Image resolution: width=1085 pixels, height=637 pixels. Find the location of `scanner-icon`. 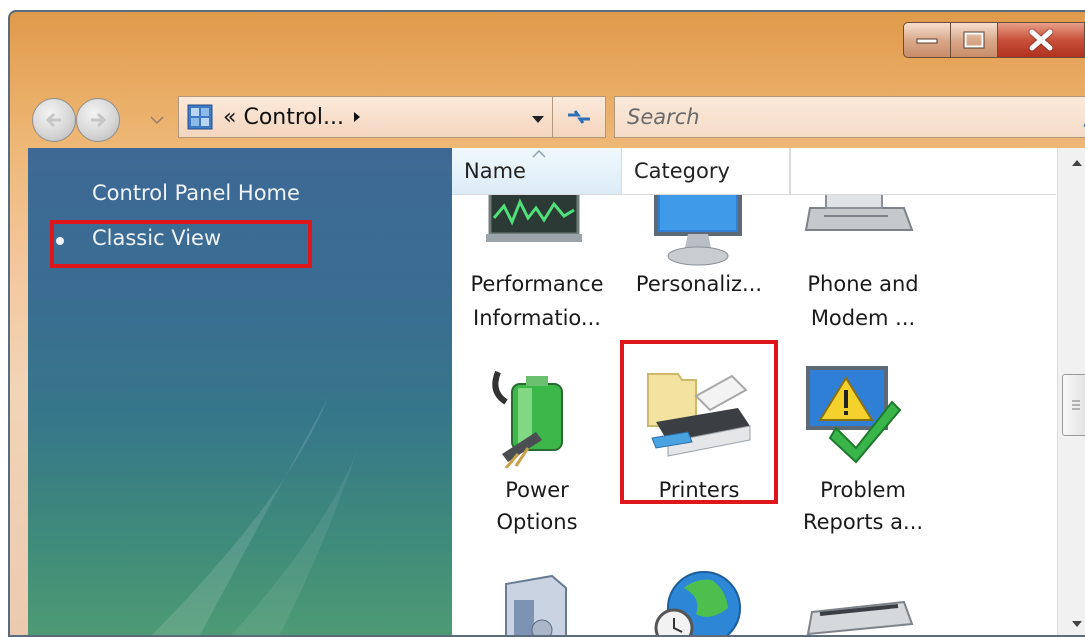

scanner-icon is located at coordinates (859, 615).